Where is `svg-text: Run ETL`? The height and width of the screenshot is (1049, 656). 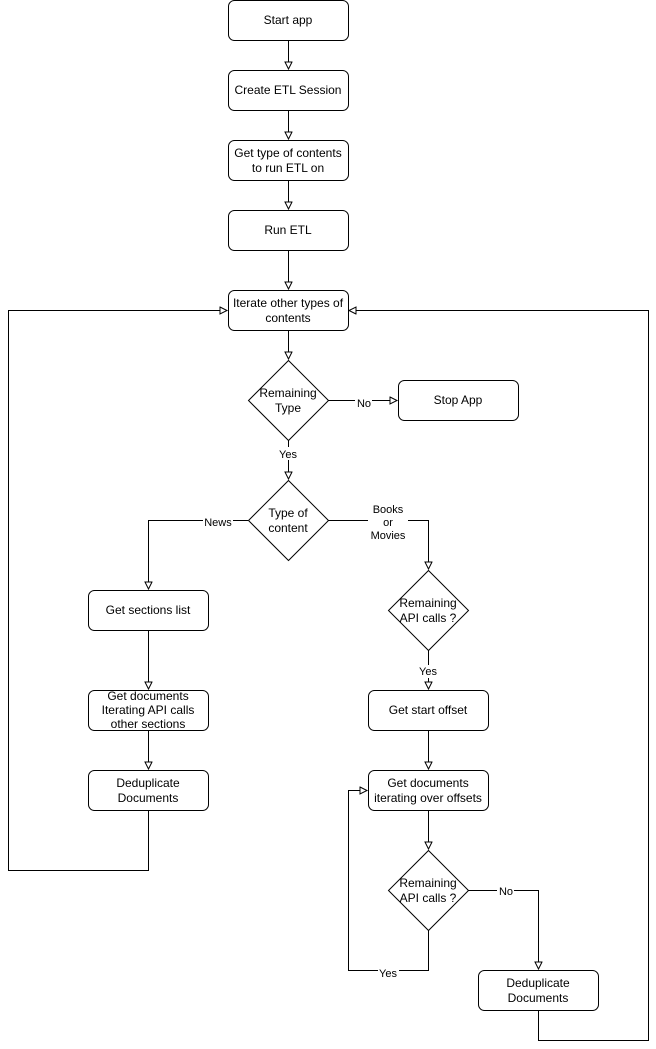 svg-text: Run ETL is located at coordinates (288, 230).